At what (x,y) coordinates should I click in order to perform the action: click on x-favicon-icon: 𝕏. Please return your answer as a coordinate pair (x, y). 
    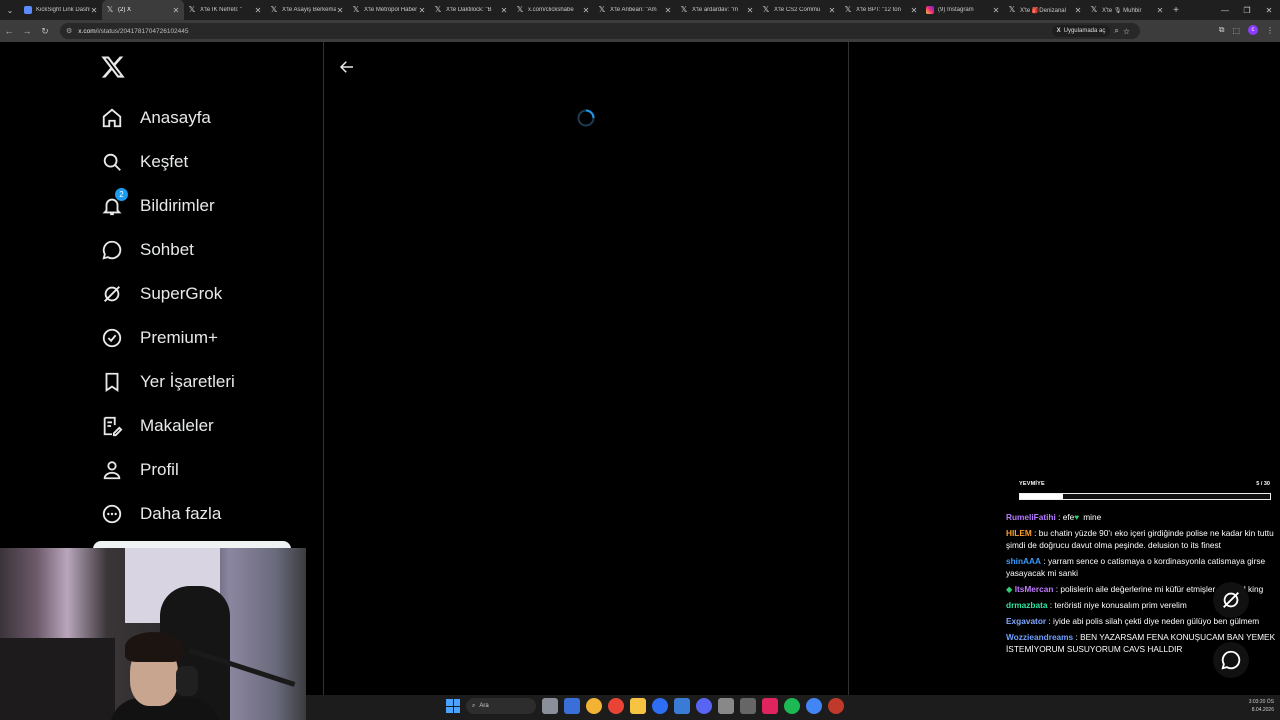
    Looking at the image, I should click on (356, 9).